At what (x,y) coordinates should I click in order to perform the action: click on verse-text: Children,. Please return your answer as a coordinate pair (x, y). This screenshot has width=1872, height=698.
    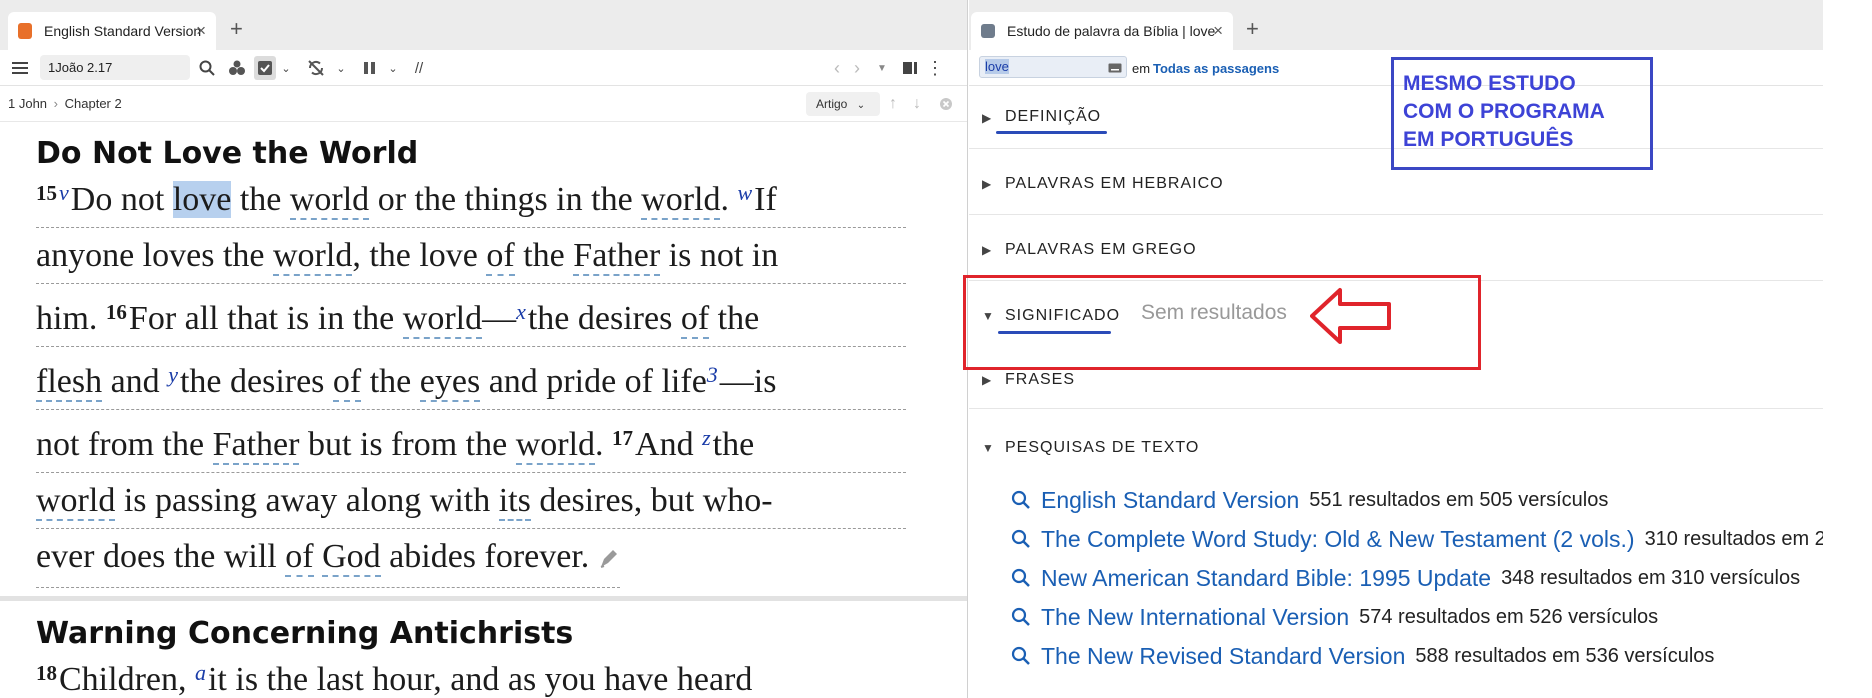
    Looking at the image, I should click on (127, 679).